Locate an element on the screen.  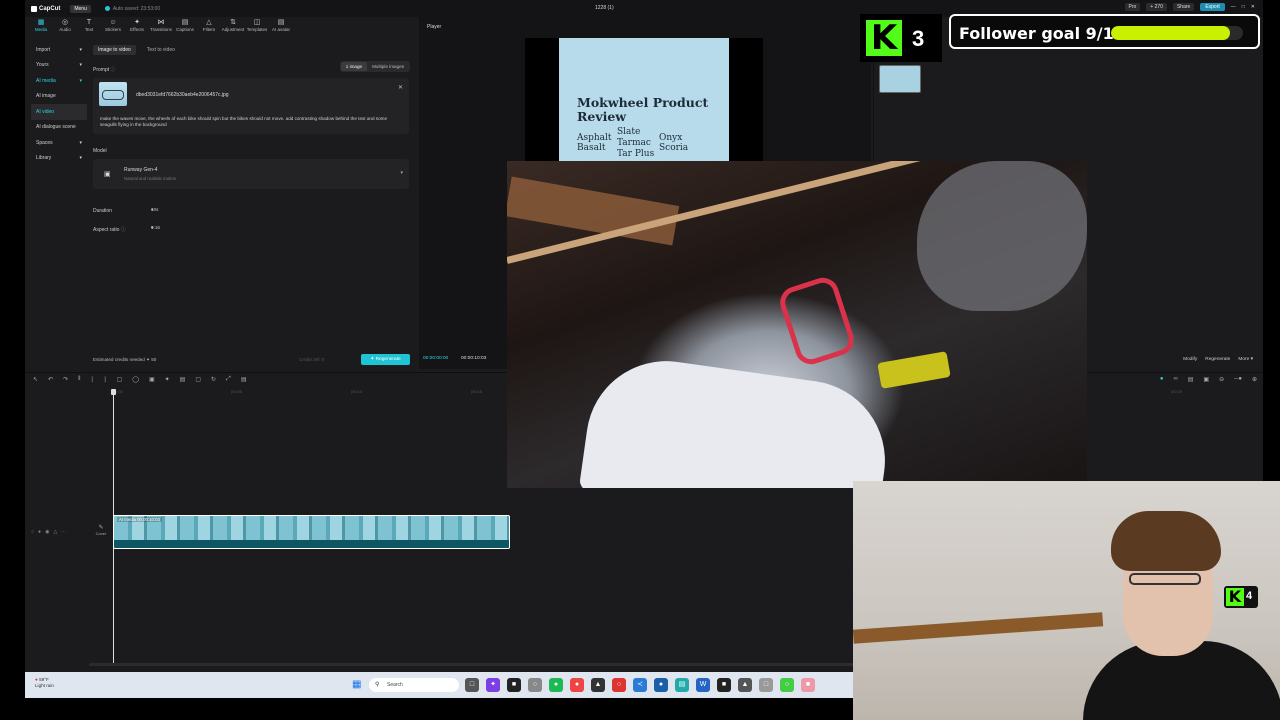
ai-icon: ✦ is located at coordinates (167, 379).